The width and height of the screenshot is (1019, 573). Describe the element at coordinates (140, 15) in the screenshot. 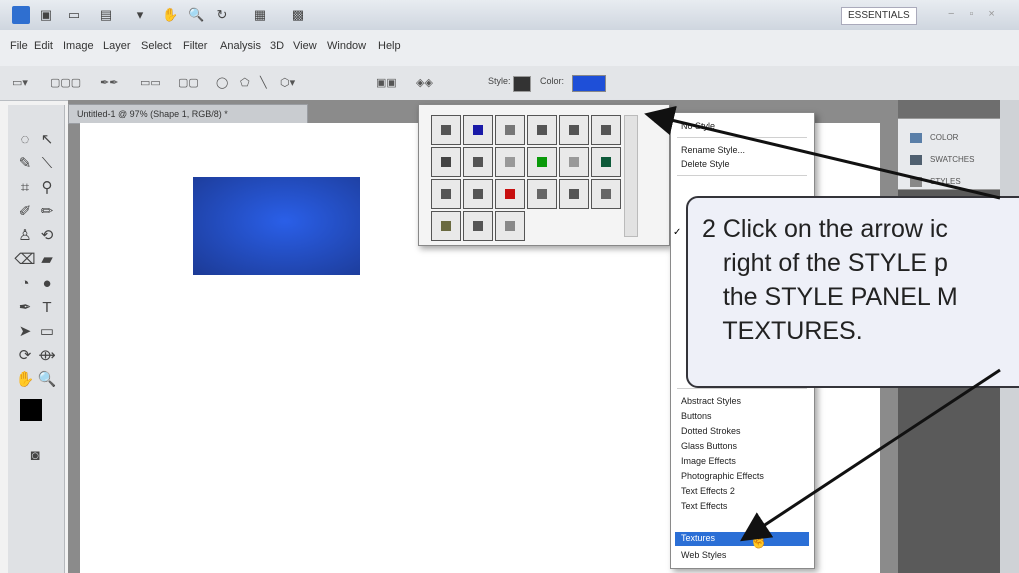

I see `zoom-level-icon: ▾` at that location.